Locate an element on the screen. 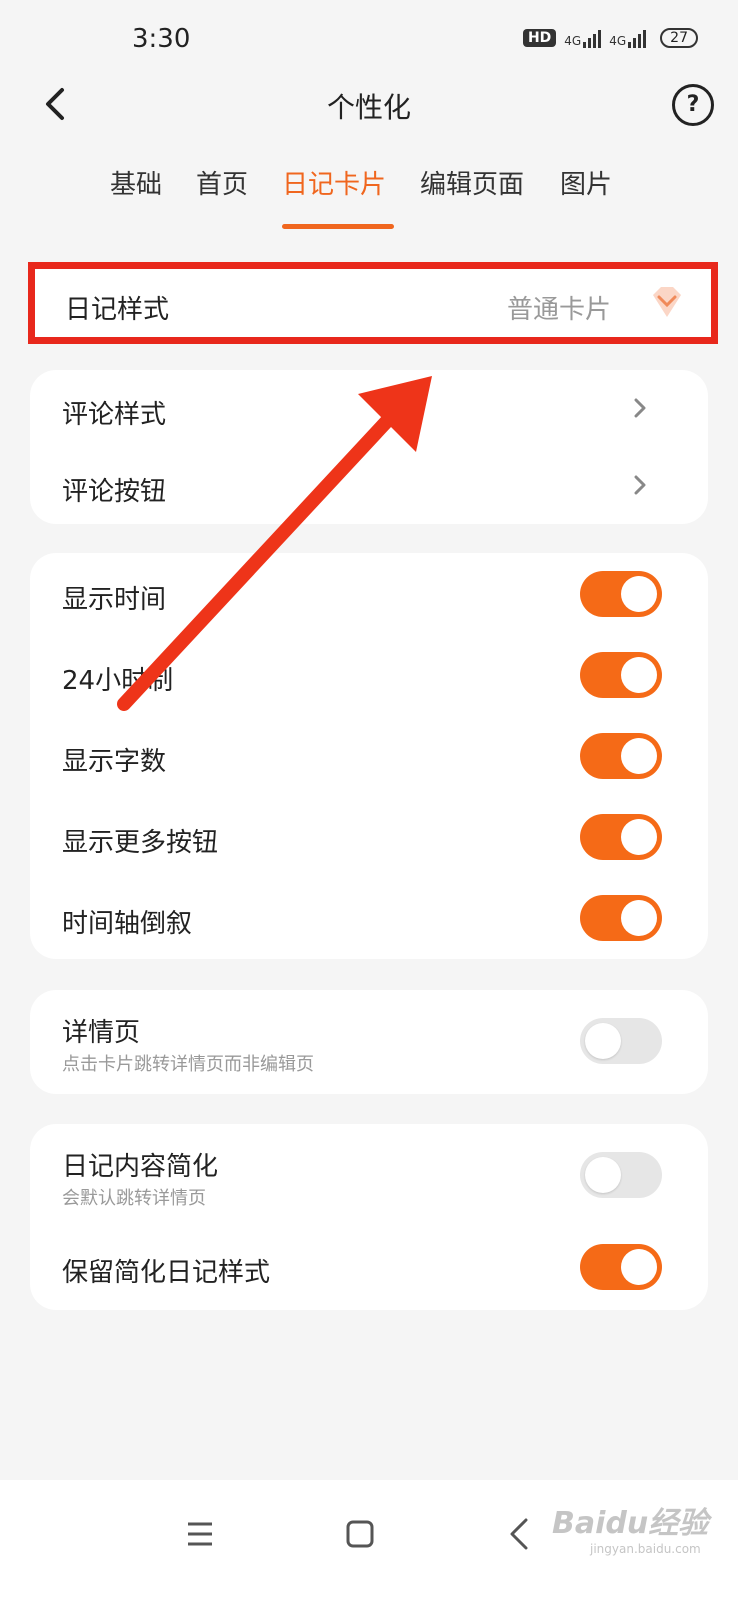 Image resolution: width=738 pixels, height=1600 pixels. simplify-content-row: 日记内容简化 会默认跳转详情页 is located at coordinates (369, 1178).